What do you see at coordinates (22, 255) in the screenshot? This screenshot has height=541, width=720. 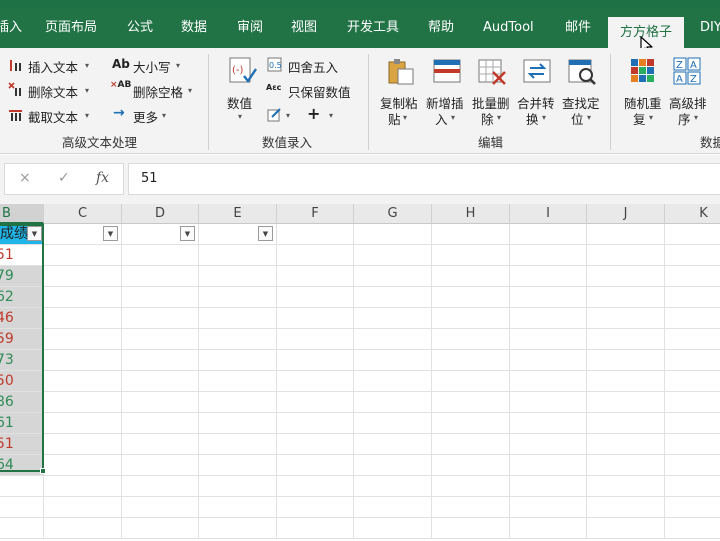 I see `score-cell: 51` at bounding box center [22, 255].